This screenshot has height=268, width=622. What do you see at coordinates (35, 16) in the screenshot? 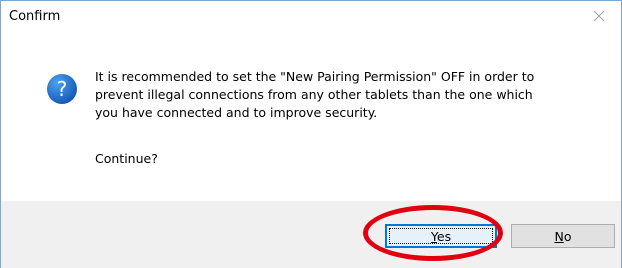
I see `dialog-title: Confirm` at bounding box center [35, 16].